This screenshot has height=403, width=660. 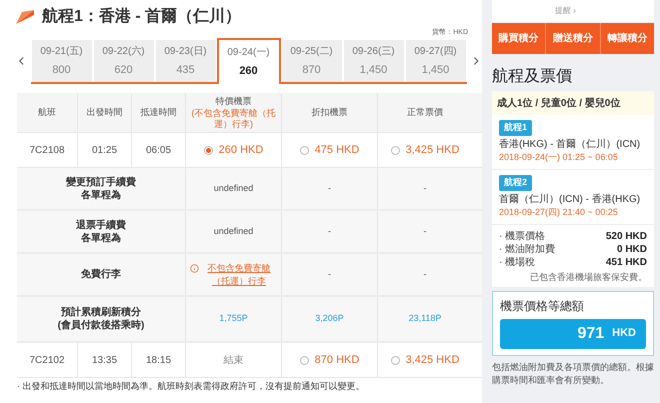 I want to click on fare-status: 結束, so click(x=234, y=361).